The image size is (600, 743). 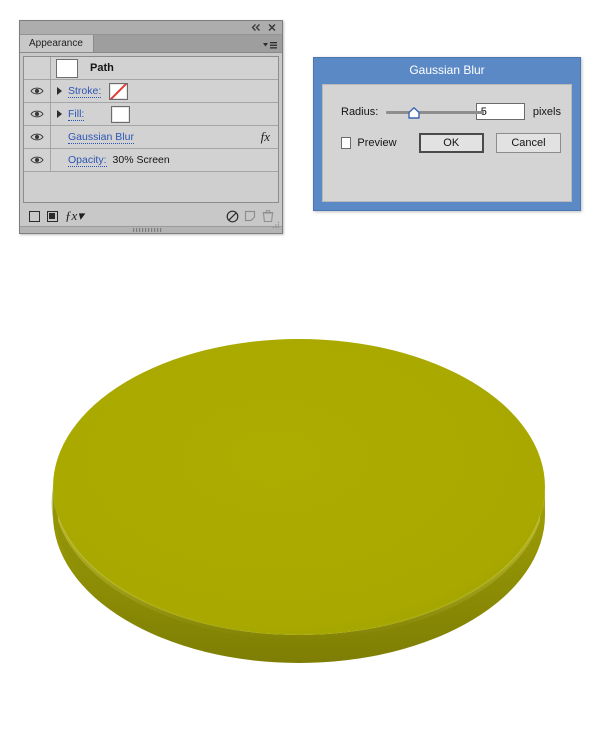 I want to click on none-slash-icon, so click(x=119, y=91).